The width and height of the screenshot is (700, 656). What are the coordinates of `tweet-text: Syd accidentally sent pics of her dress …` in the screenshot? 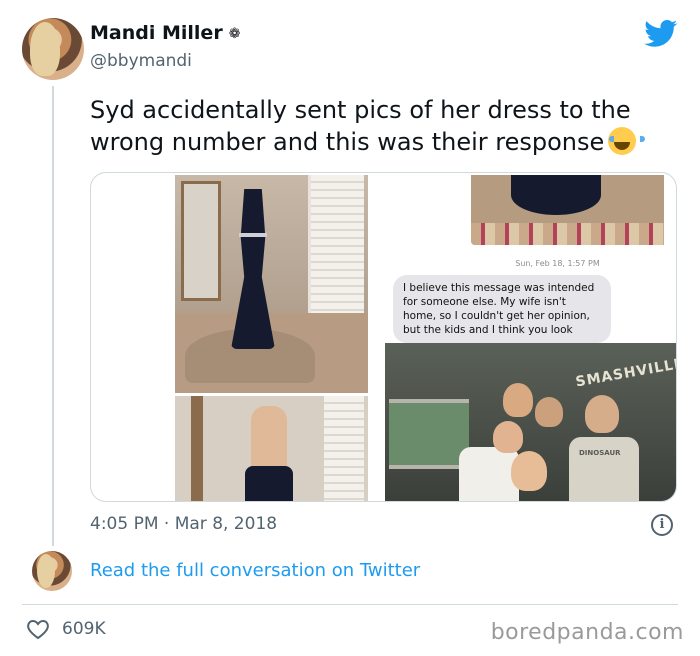 It's located at (387, 126).